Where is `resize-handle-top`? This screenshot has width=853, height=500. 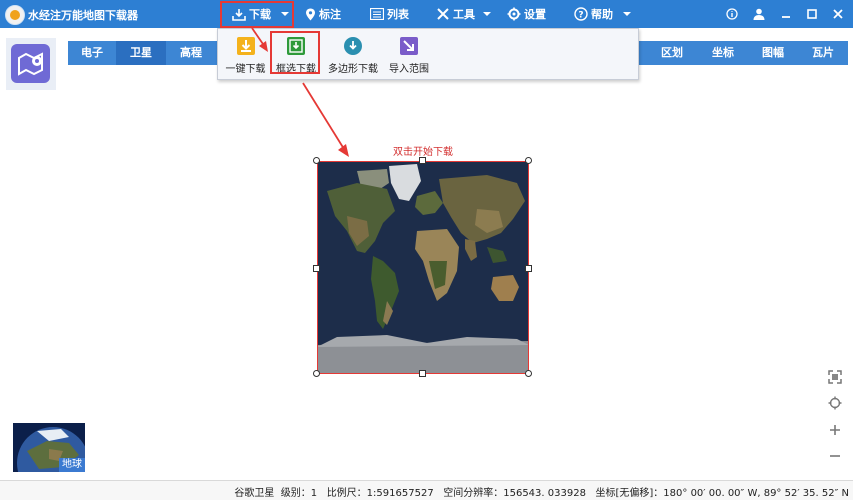 resize-handle-top is located at coordinates (422, 160).